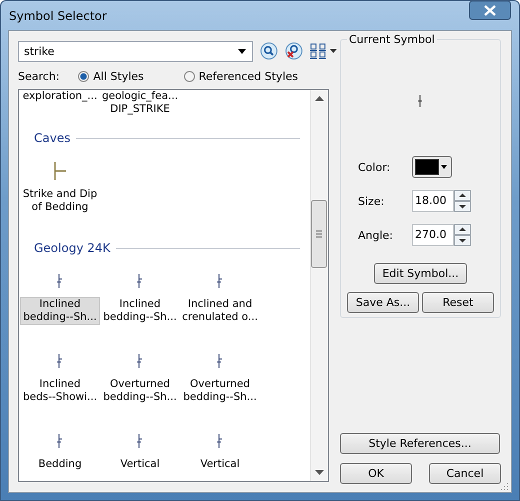 This screenshot has height=501, width=520. I want to click on angle-field: 270.0, so click(433, 235).